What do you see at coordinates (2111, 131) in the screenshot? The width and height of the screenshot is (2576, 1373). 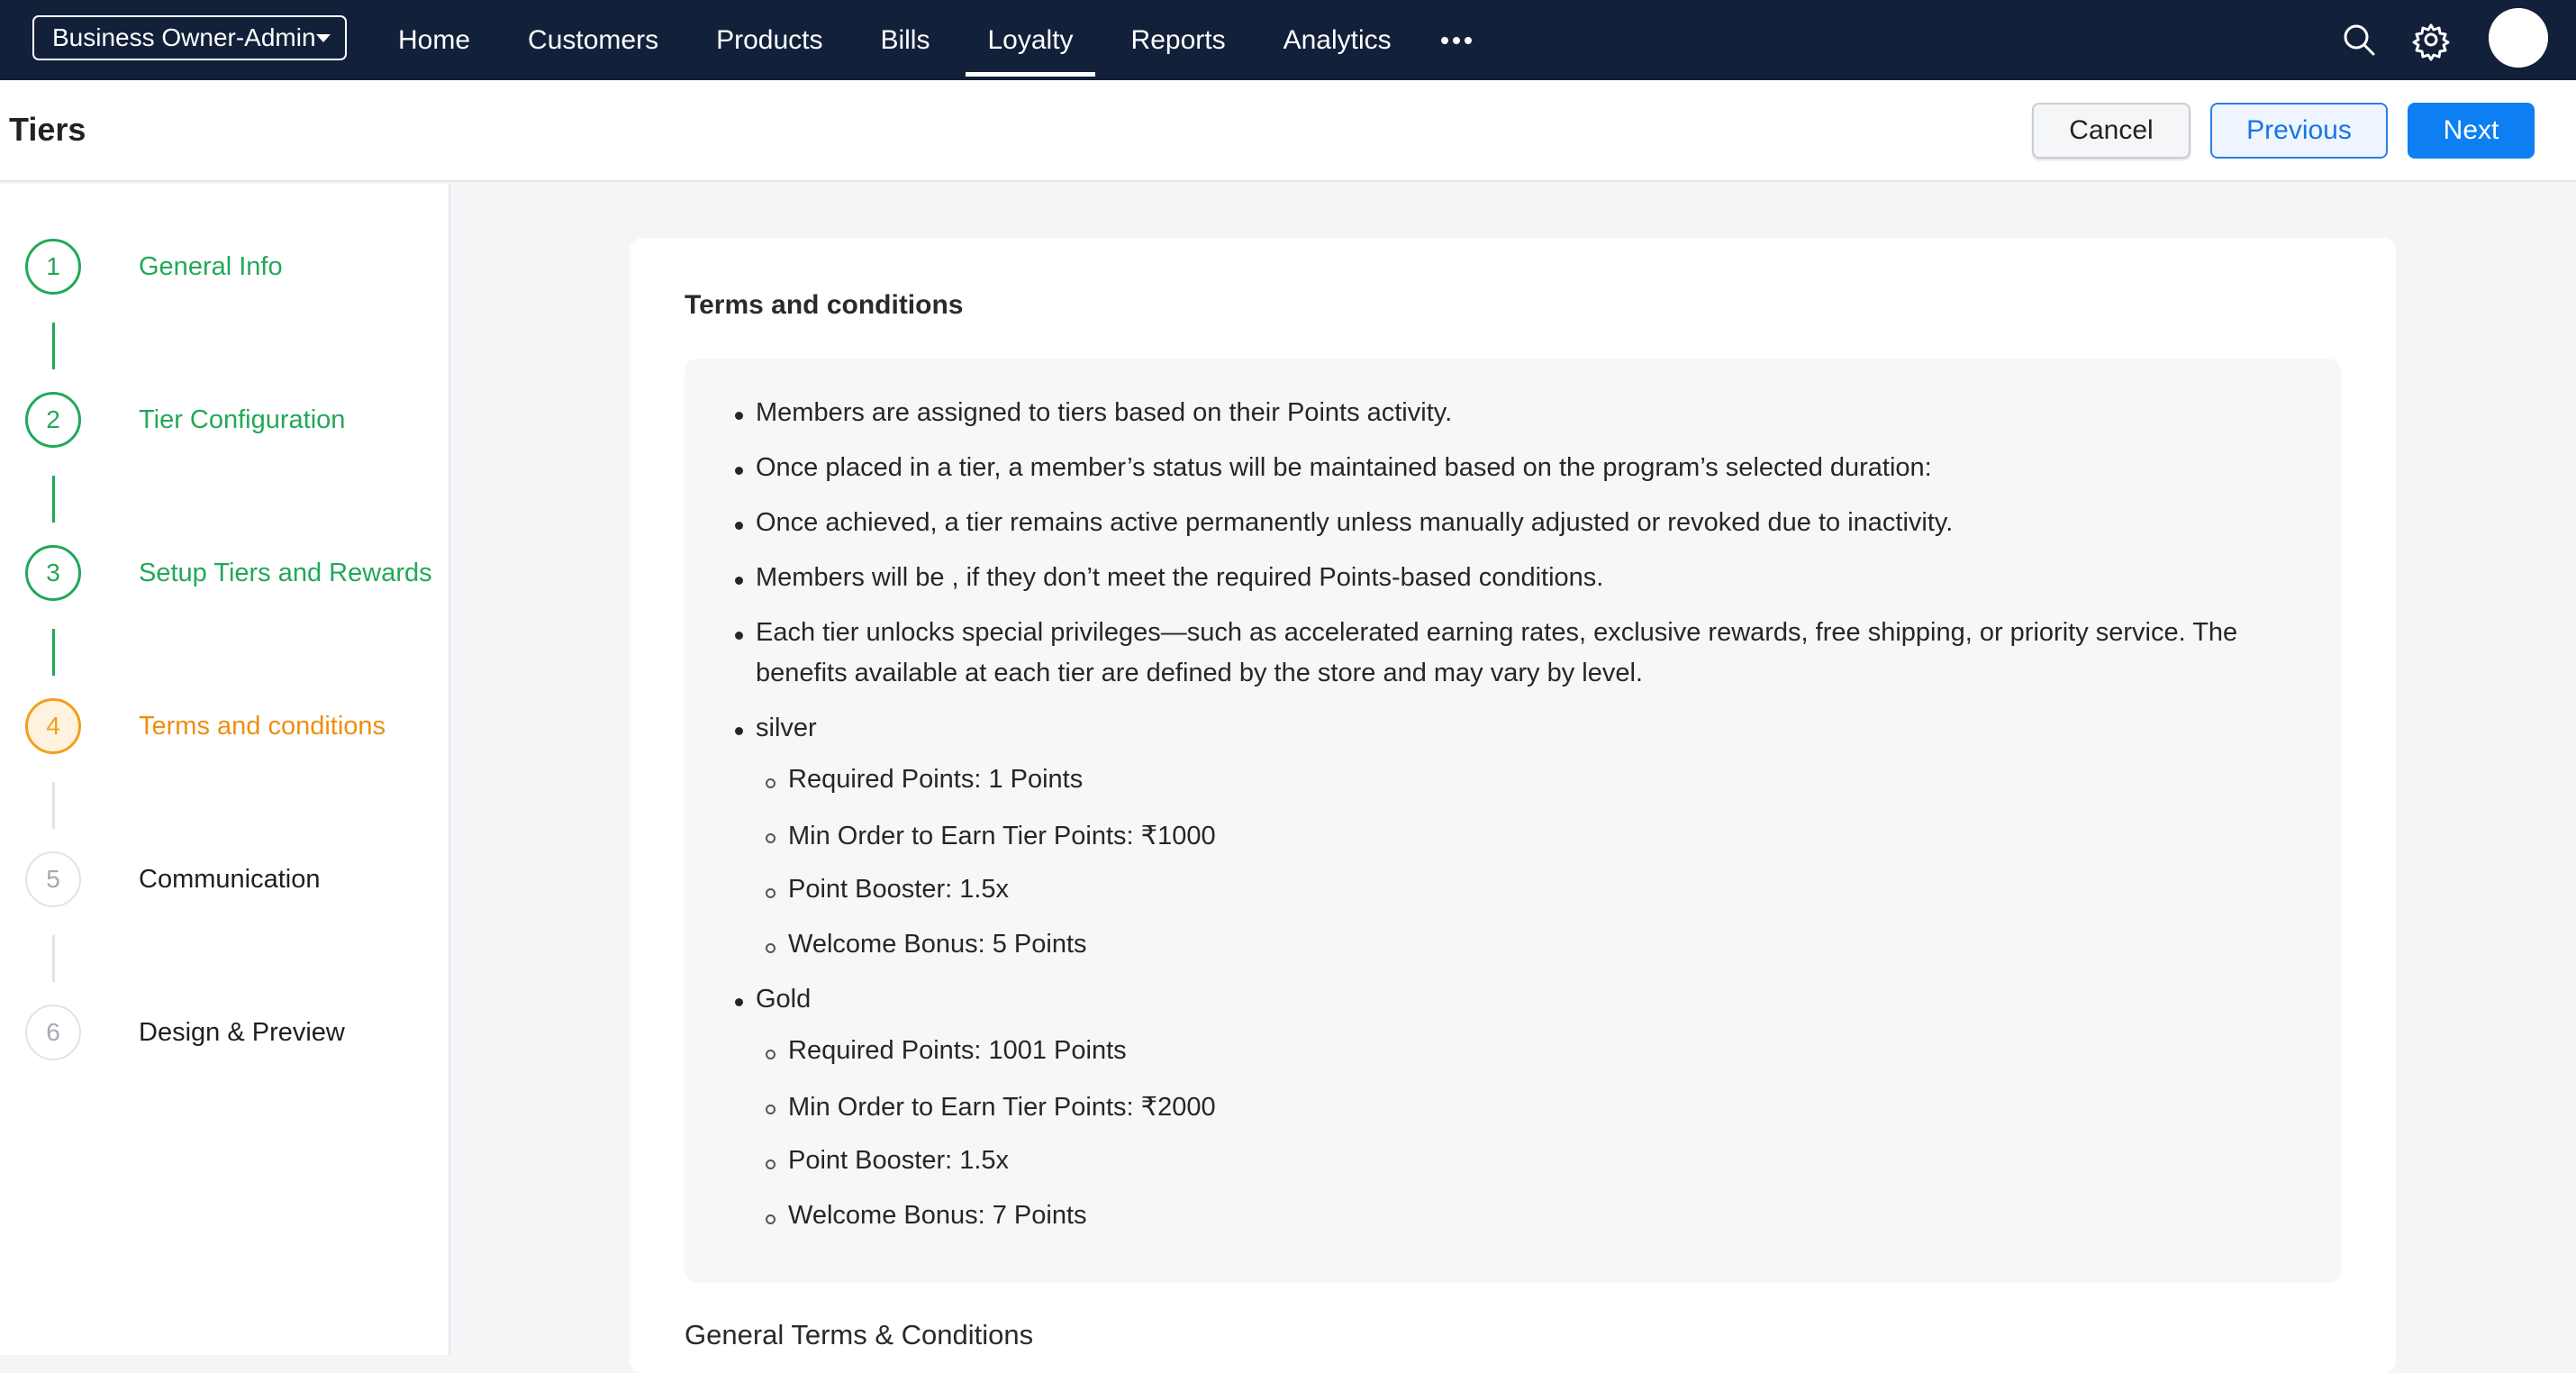 I see `cancel-button: Cancel` at bounding box center [2111, 131].